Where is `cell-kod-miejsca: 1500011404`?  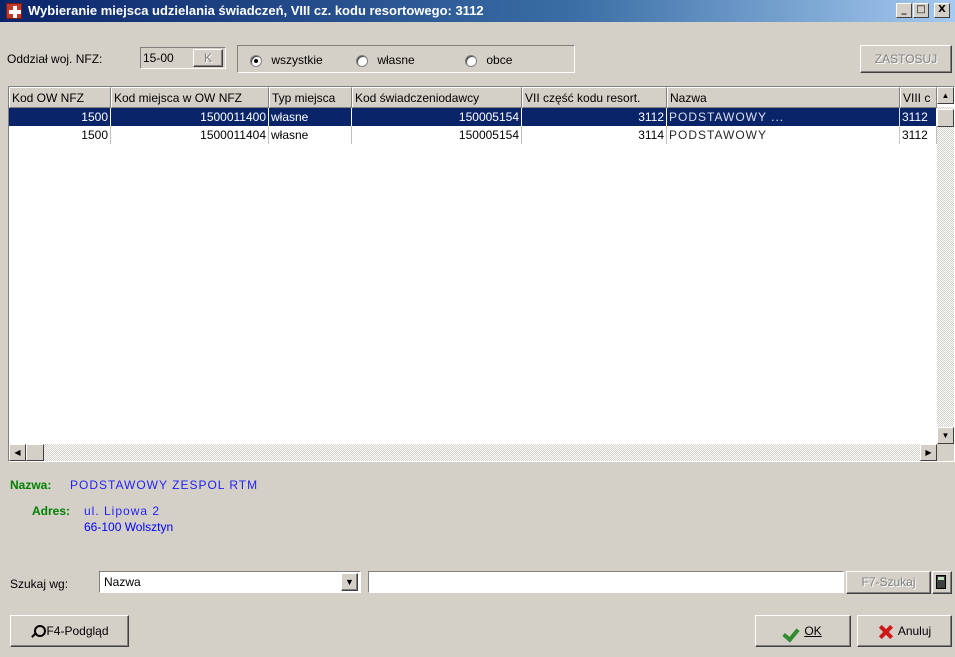
cell-kod-miejsca: 1500011404 is located at coordinates (190, 135).